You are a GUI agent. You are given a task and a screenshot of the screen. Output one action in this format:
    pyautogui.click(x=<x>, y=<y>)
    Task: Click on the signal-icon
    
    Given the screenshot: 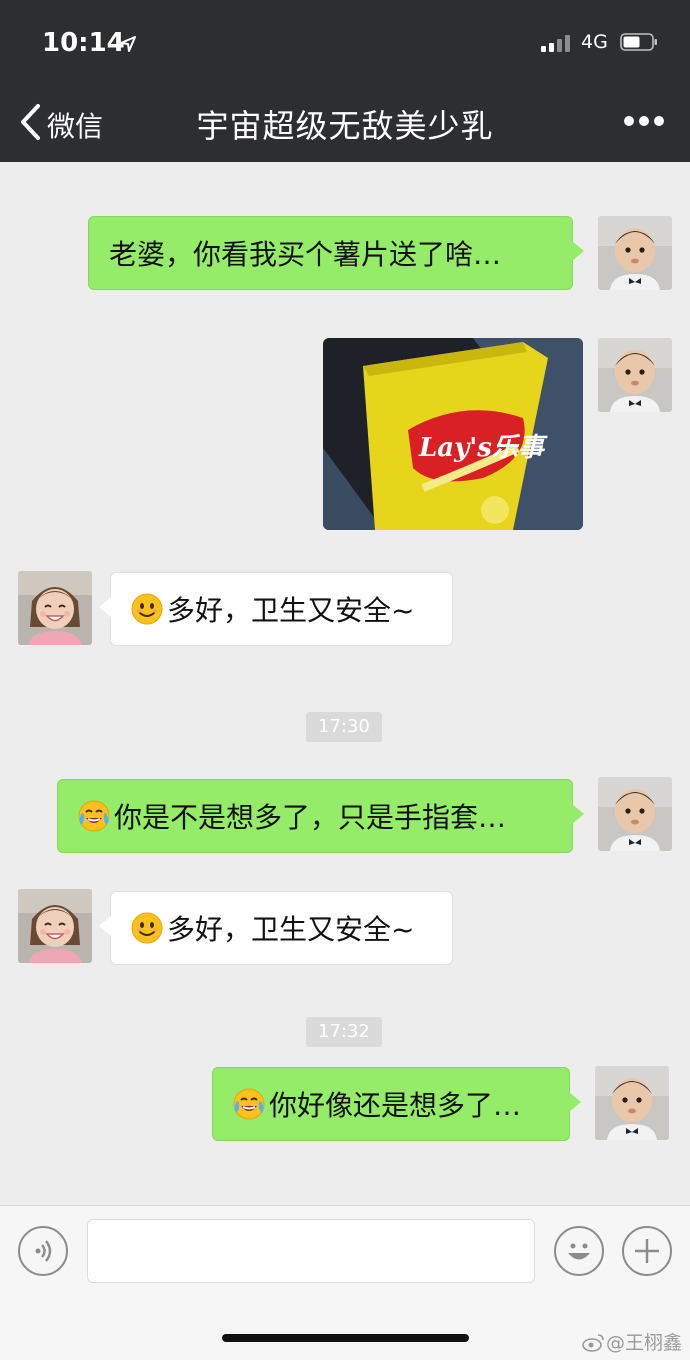 What is the action you would take?
    pyautogui.click(x=557, y=43)
    